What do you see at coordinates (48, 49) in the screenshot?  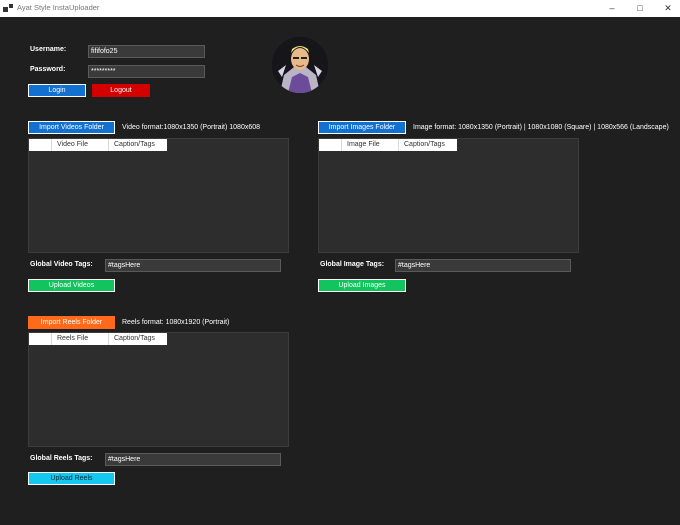 I see `username-label: Username:` at bounding box center [48, 49].